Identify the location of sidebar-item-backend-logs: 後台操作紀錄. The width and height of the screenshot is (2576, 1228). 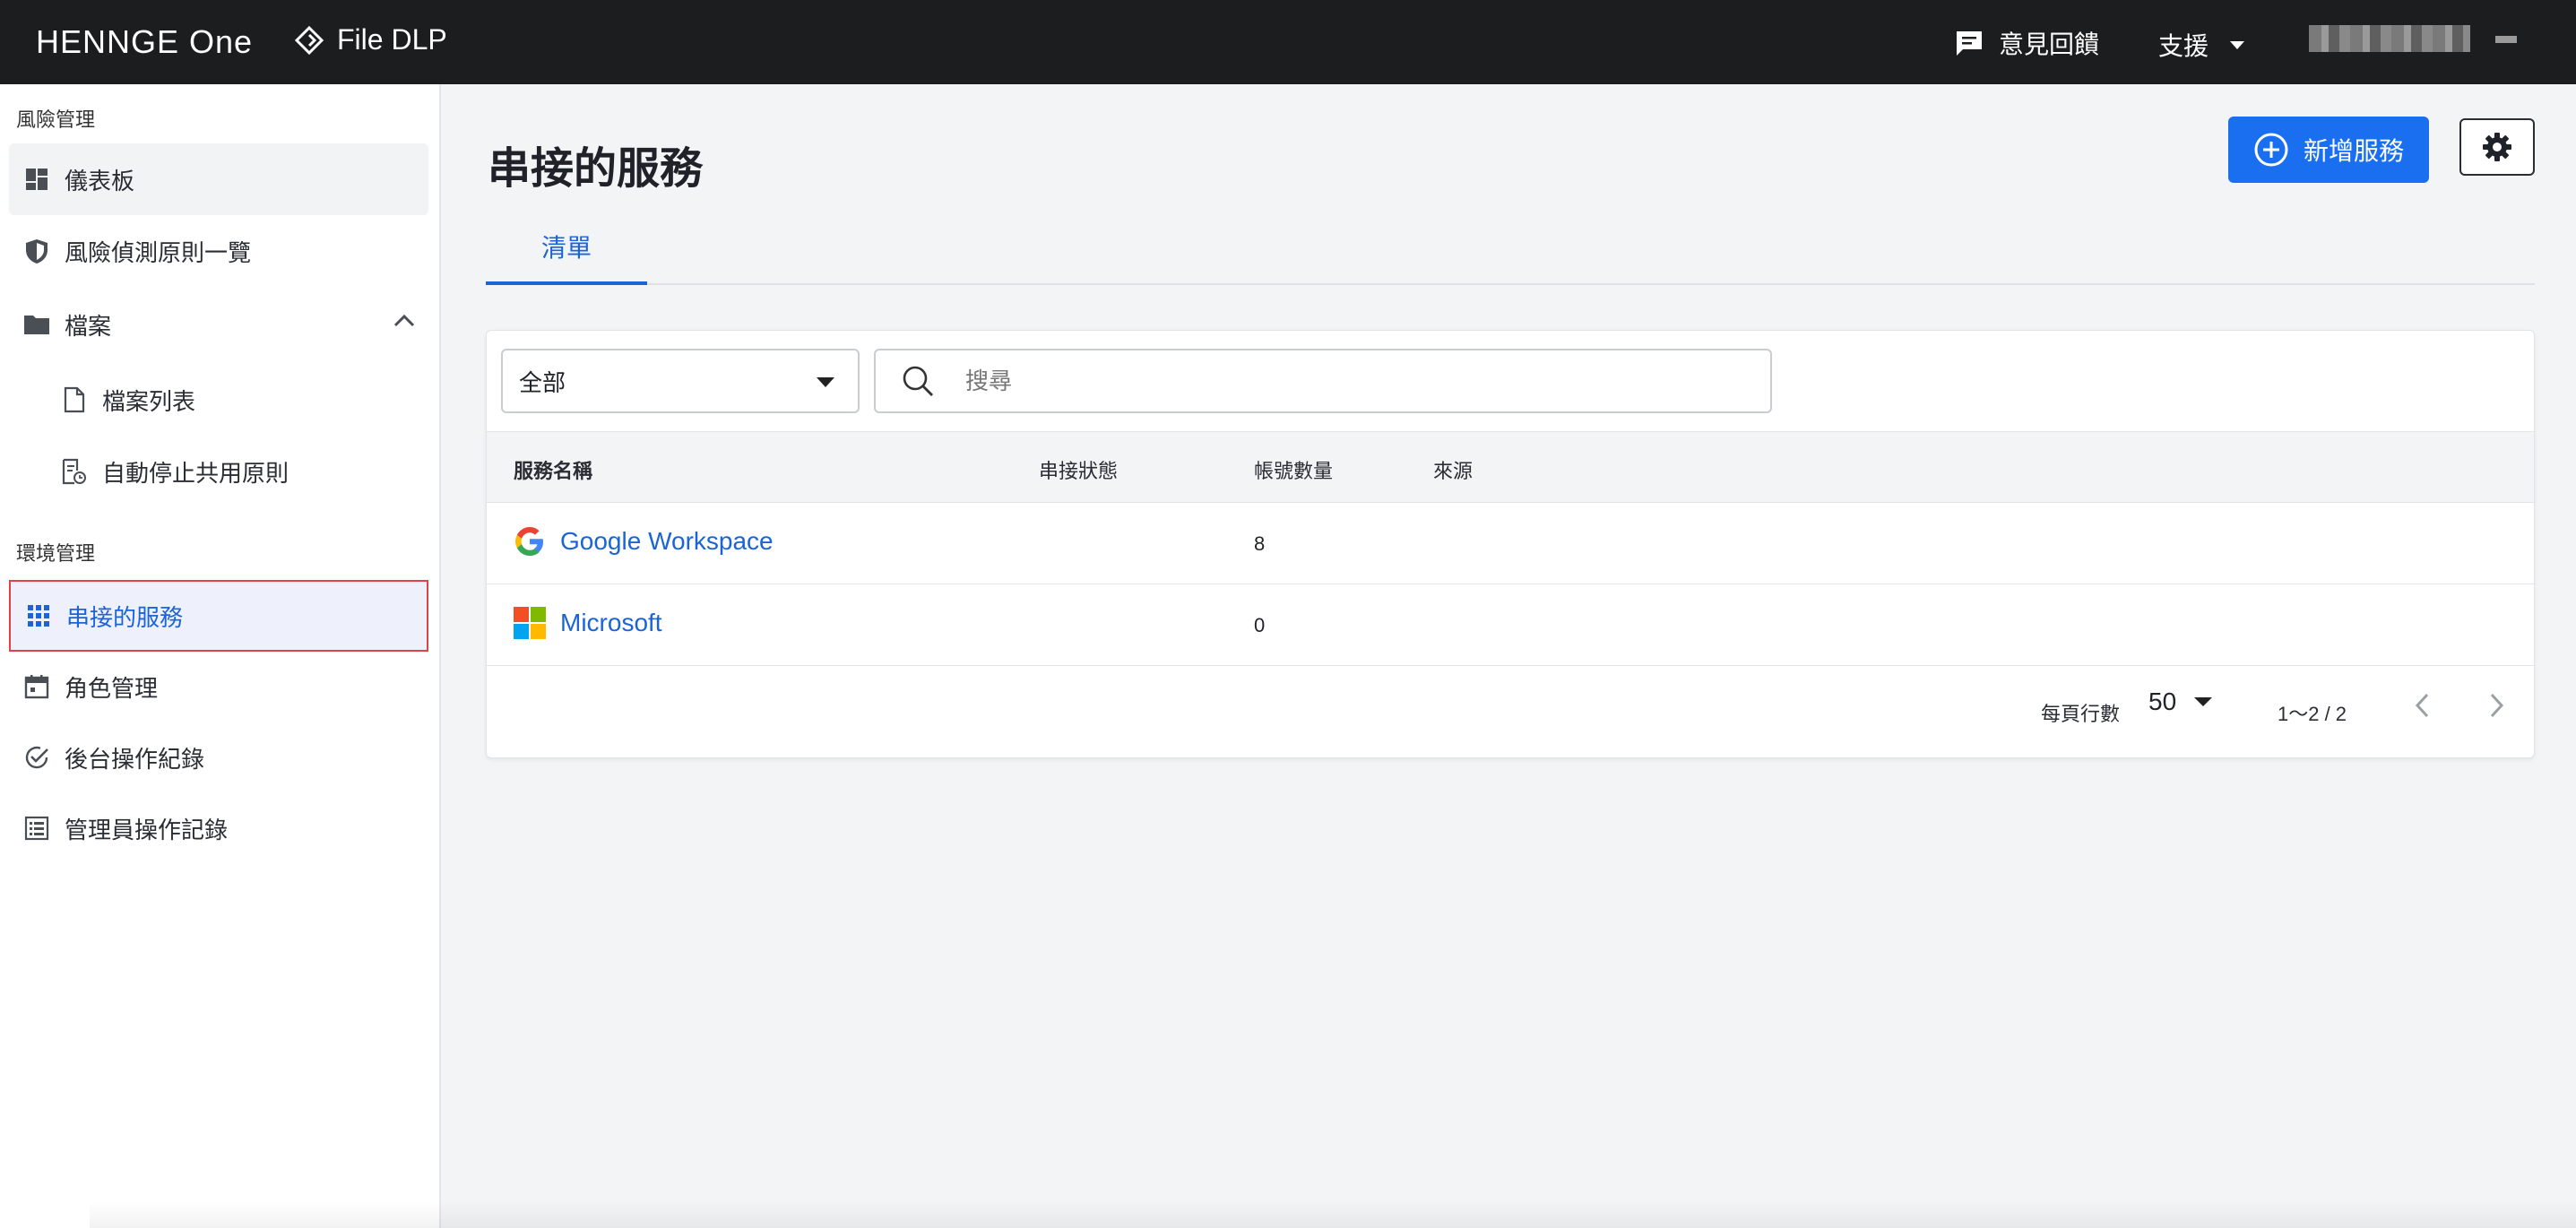
(218, 757).